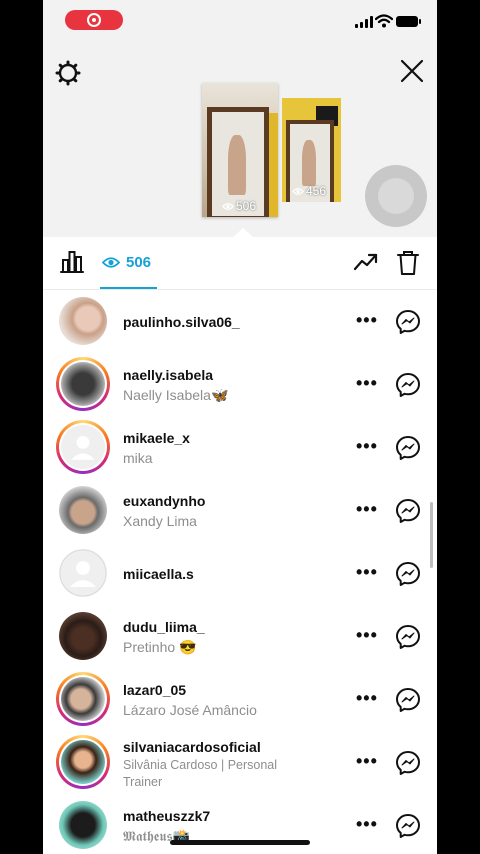  What do you see at coordinates (240, 636) in the screenshot?
I see `viewer-row: dudu_liima_ Pretinho 😎 •••` at bounding box center [240, 636].